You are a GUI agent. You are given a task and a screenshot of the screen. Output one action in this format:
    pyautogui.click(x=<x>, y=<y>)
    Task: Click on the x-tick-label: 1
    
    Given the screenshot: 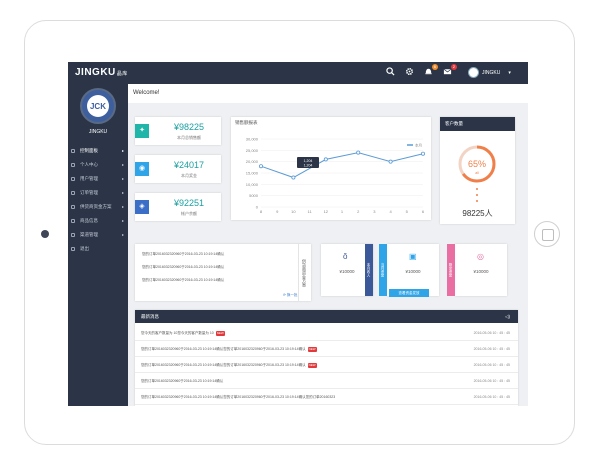 What is the action you would take?
    pyautogui.click(x=342, y=211)
    